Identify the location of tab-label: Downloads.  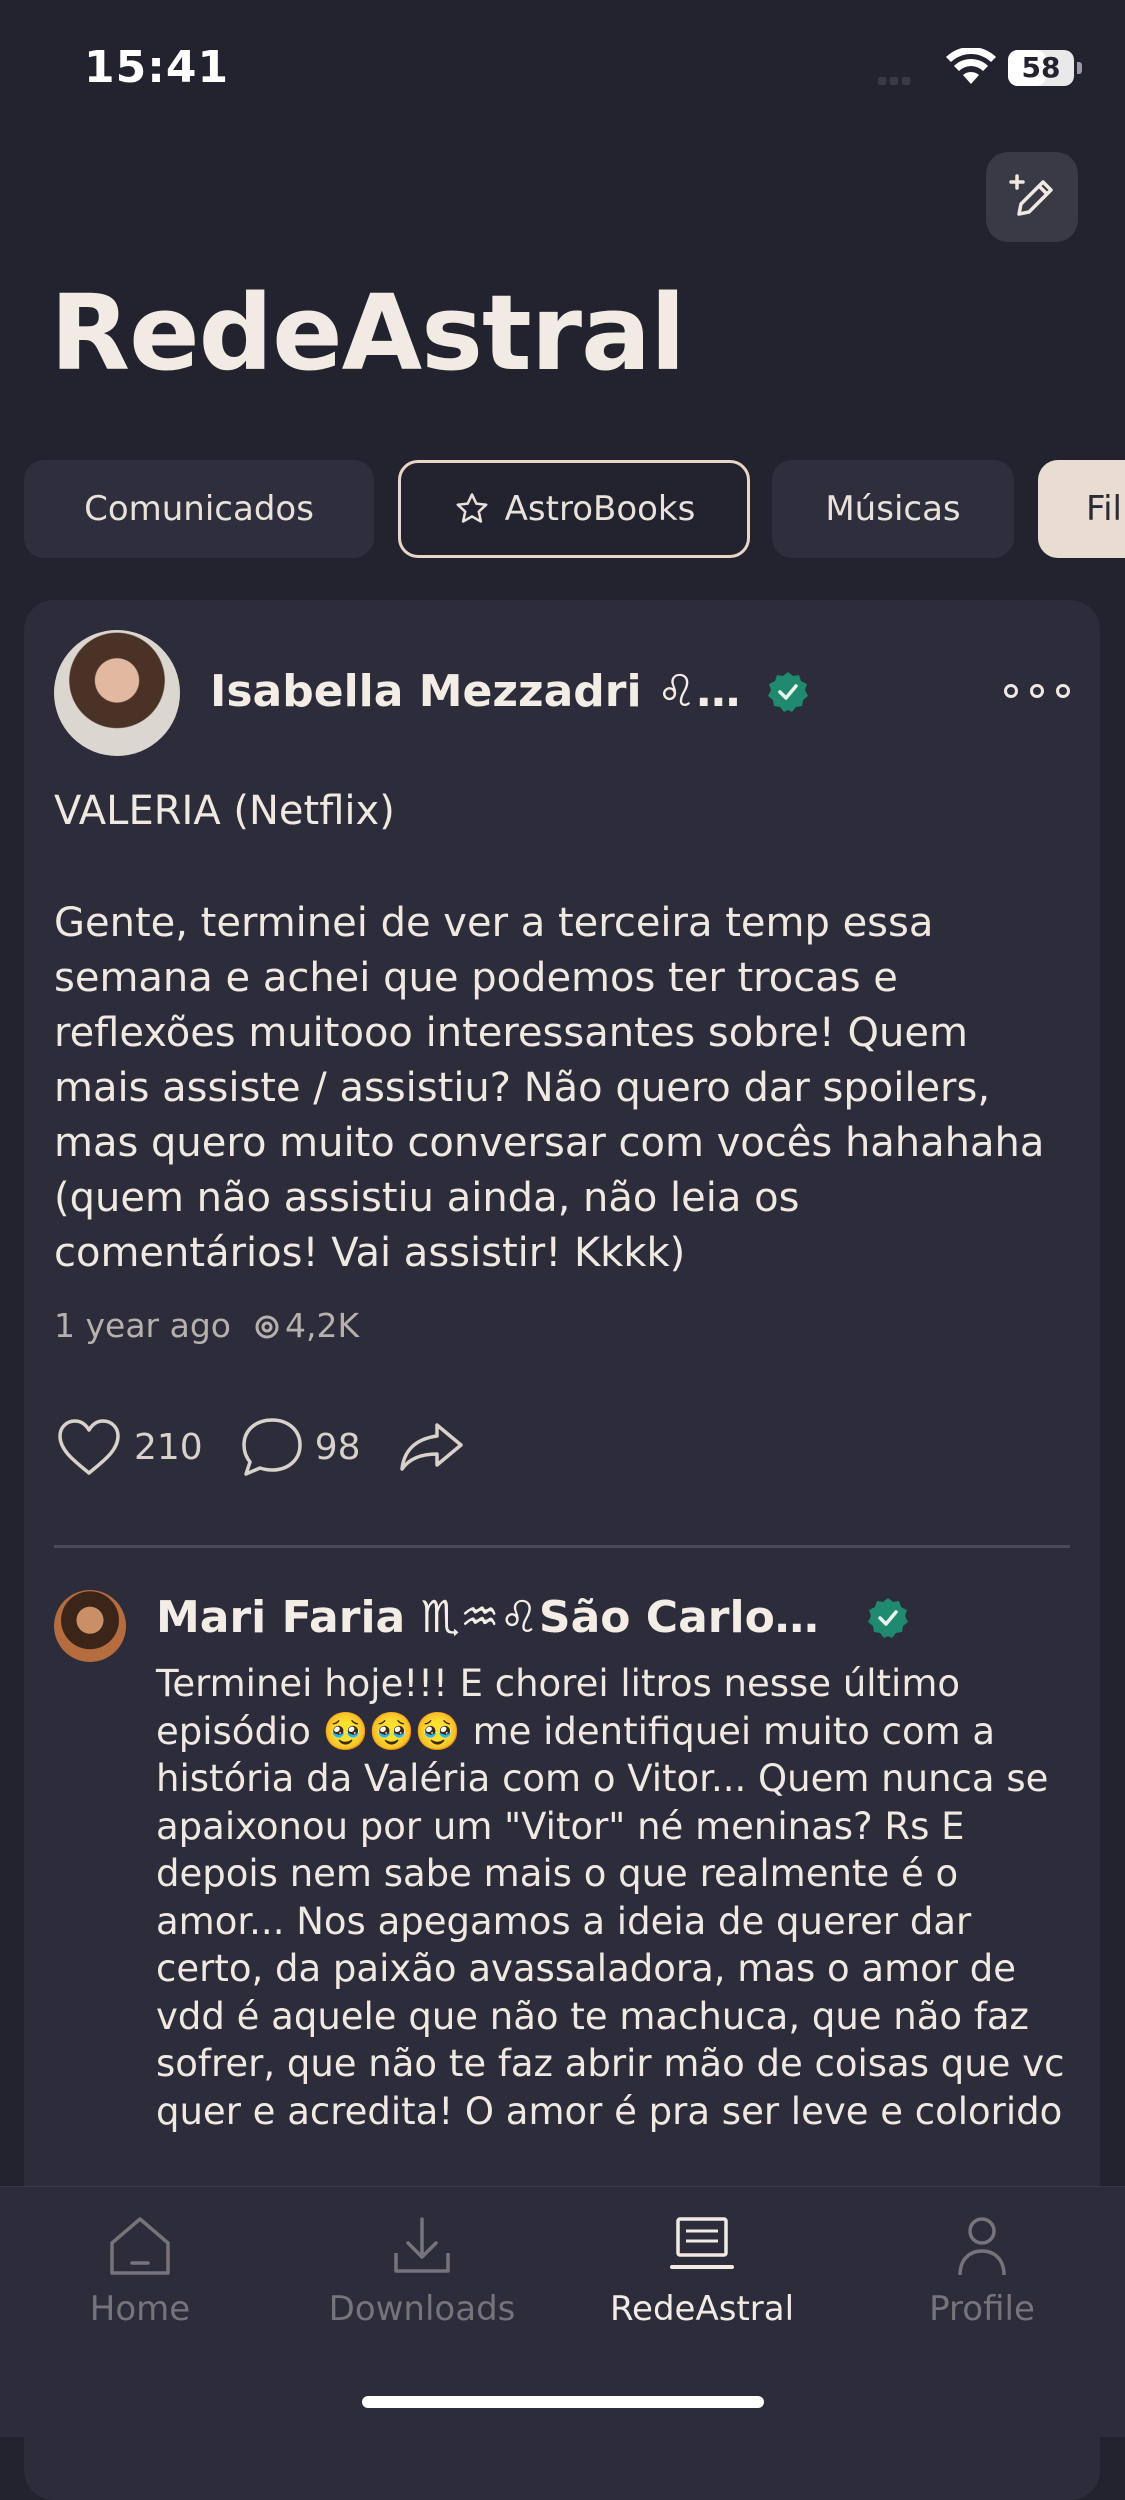
(422, 2309).